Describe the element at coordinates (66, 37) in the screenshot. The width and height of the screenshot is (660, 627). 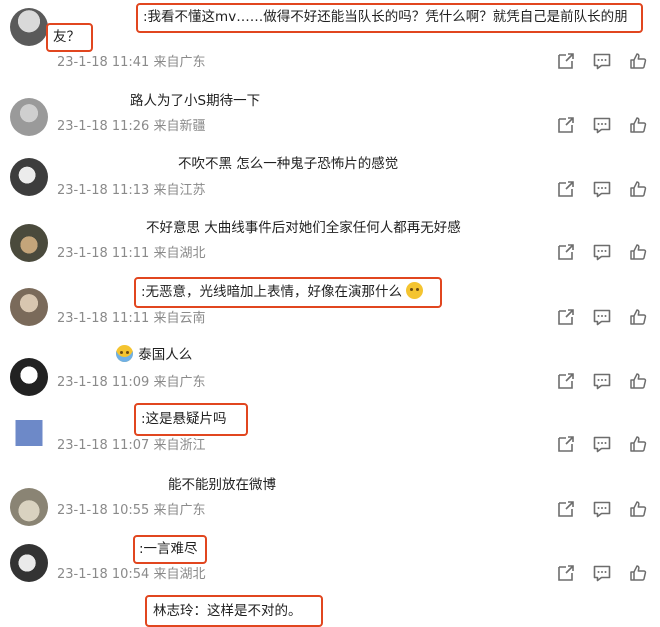
I see `comment-text: 友？` at that location.